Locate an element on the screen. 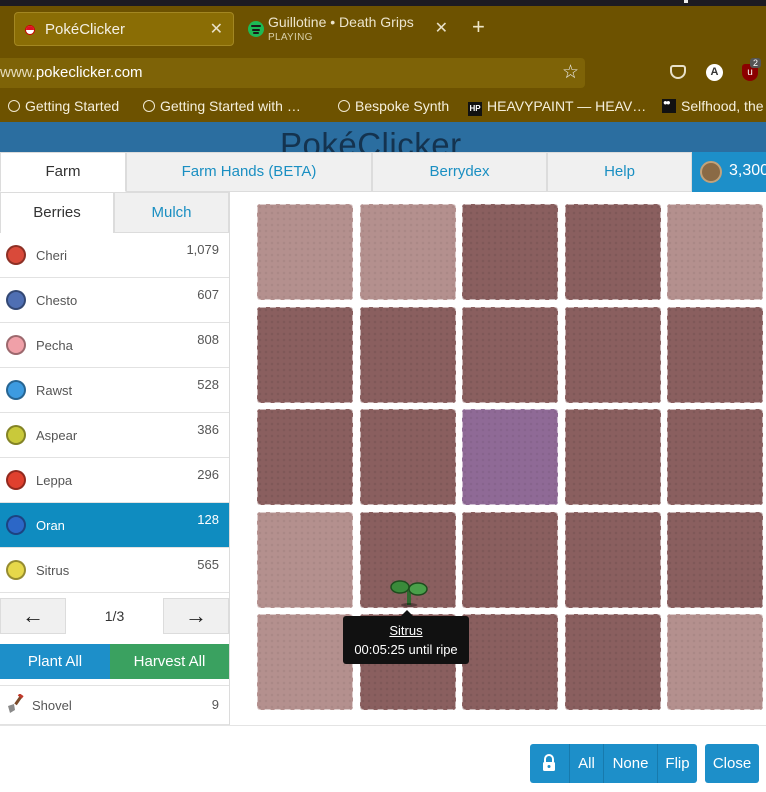 The width and height of the screenshot is (766, 792). berry-count: 1,079 is located at coordinates (202, 249).